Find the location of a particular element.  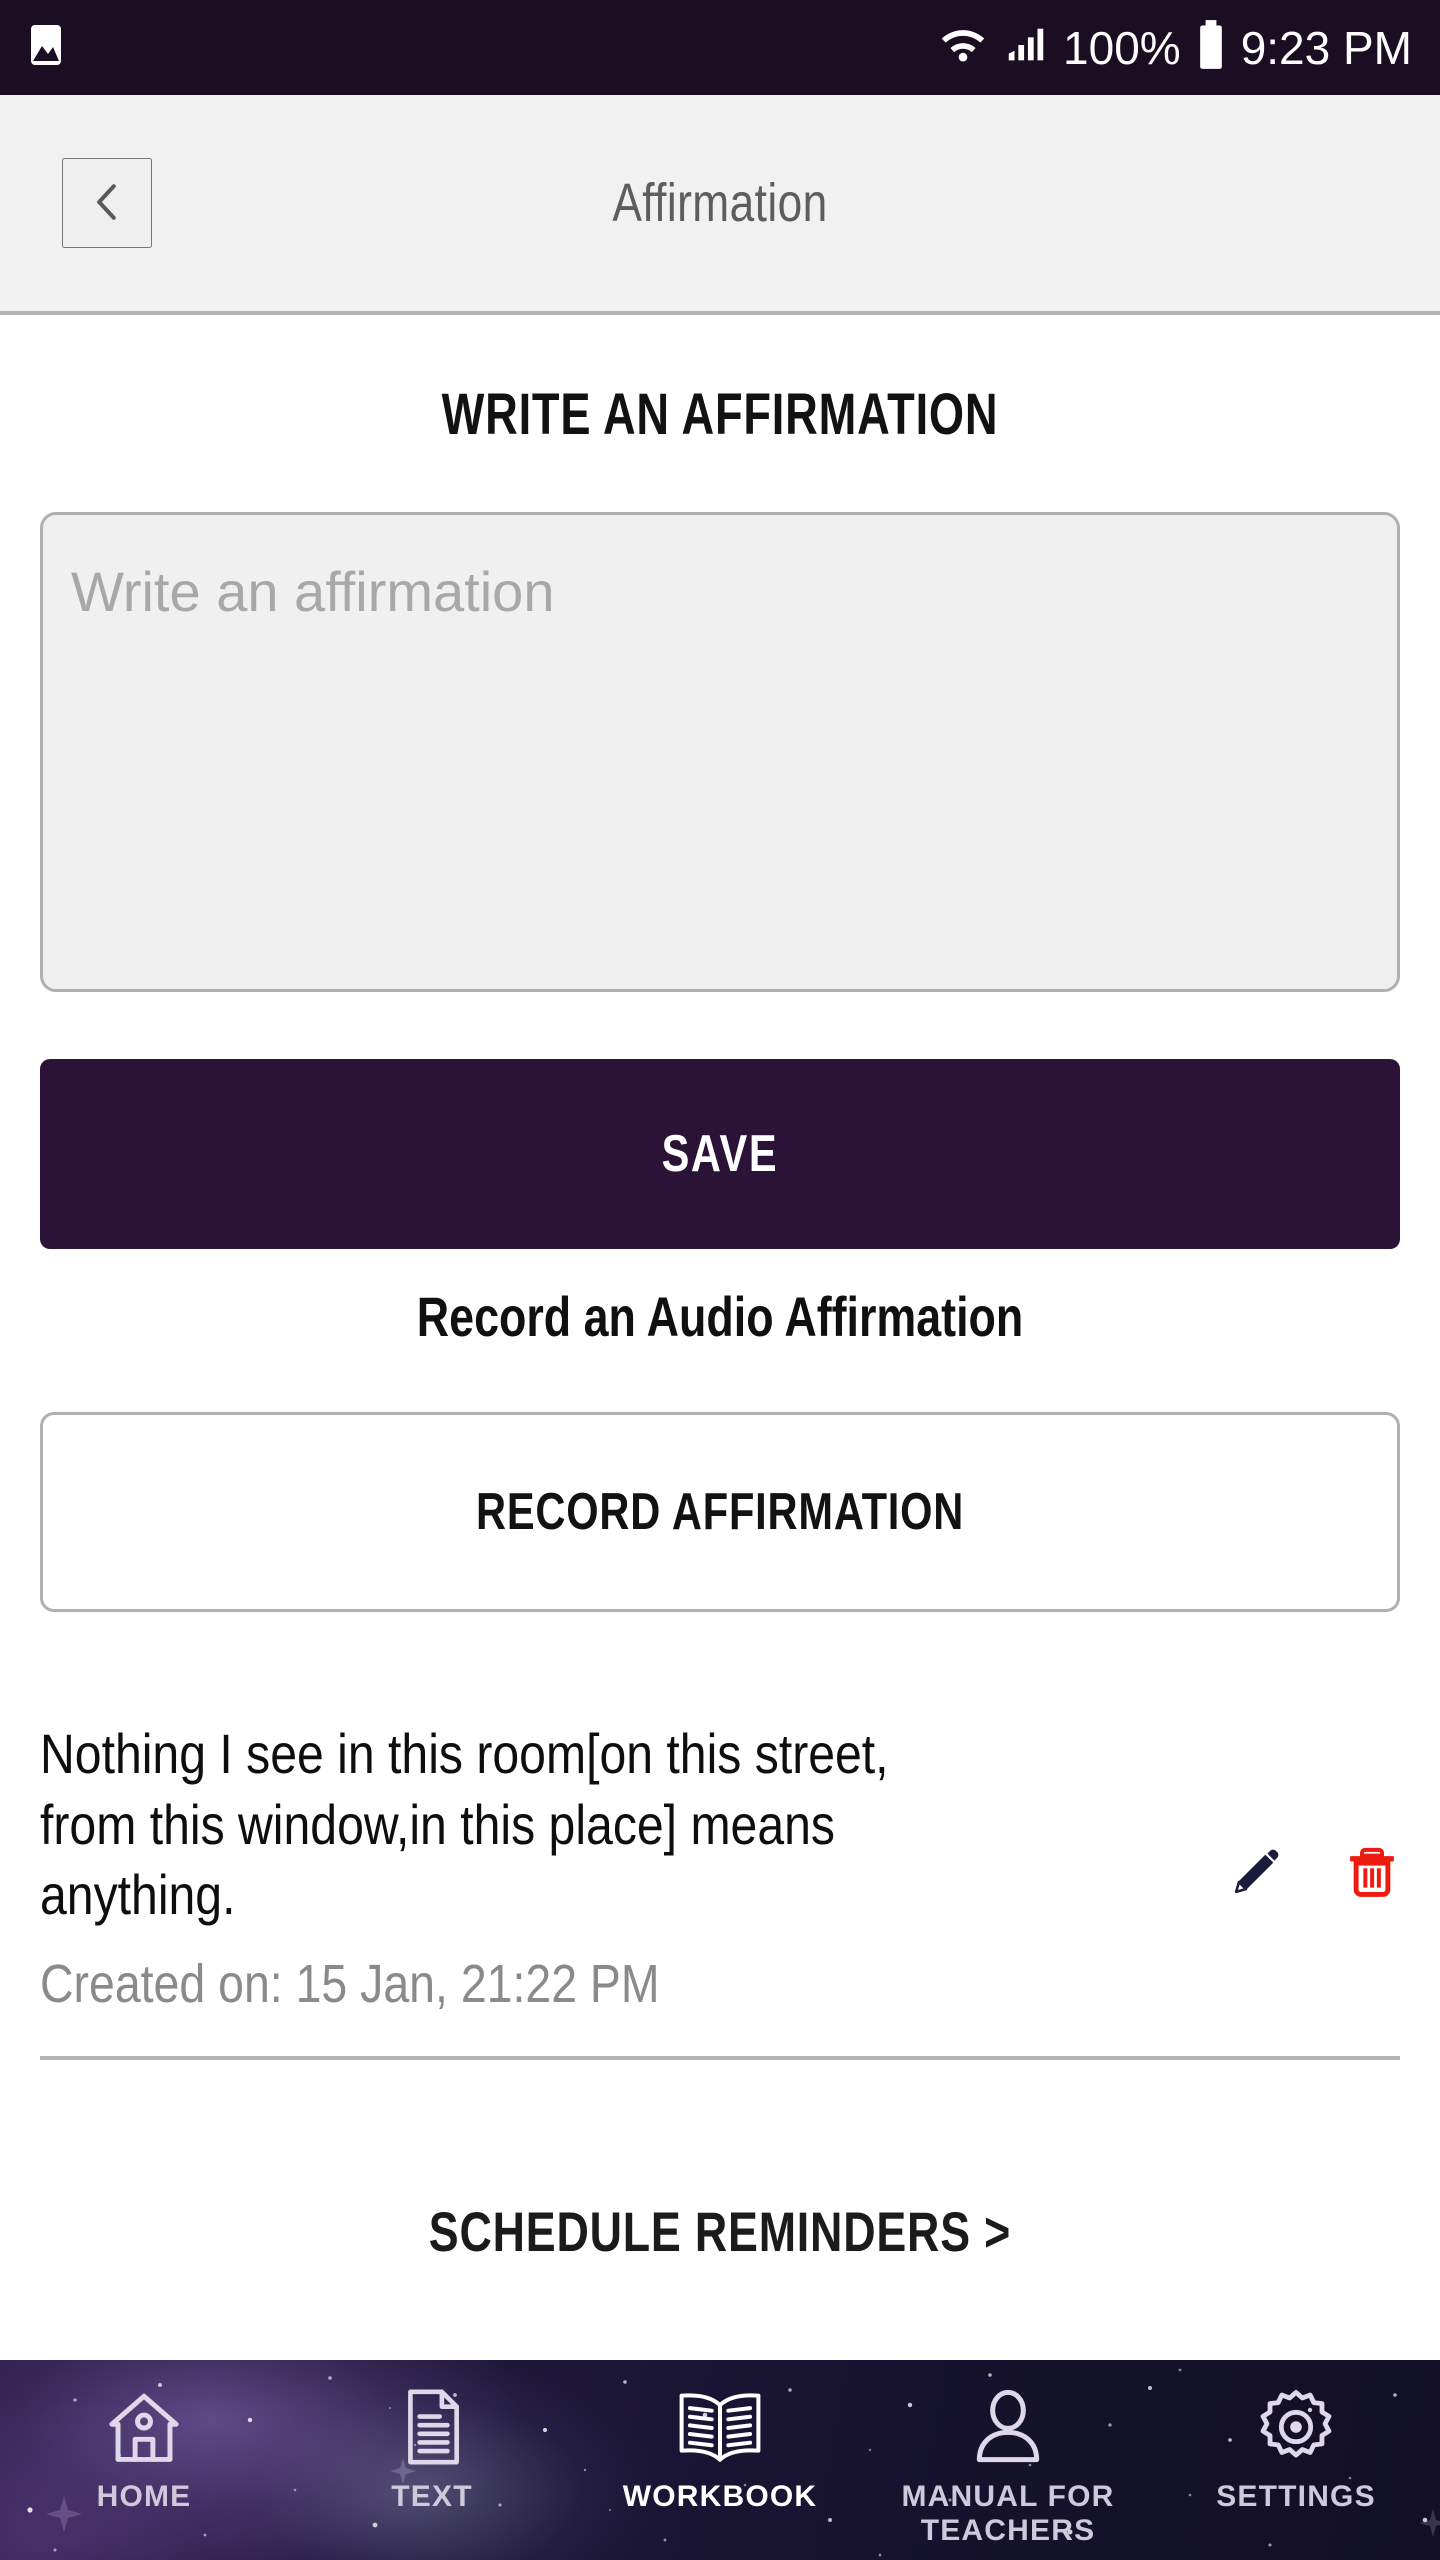

nav-label-settings: SETTINGS is located at coordinates (1296, 2496).